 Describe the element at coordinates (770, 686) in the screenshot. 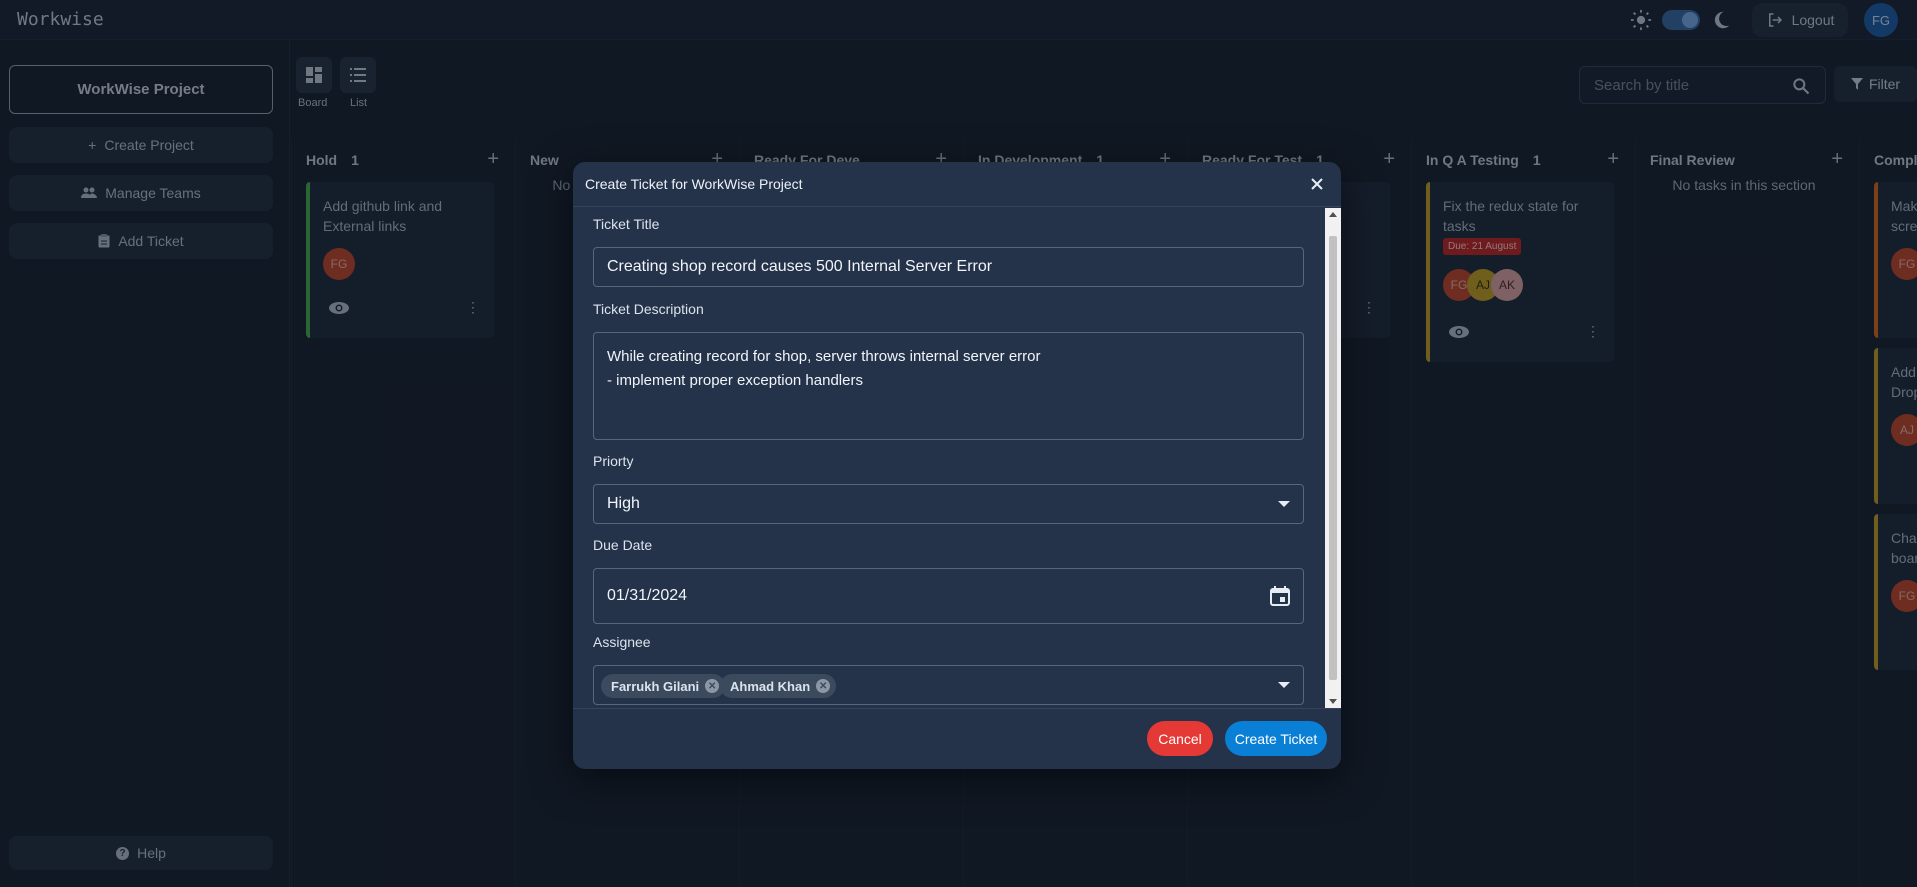

I see `chip-label: Ahmad Khan` at that location.